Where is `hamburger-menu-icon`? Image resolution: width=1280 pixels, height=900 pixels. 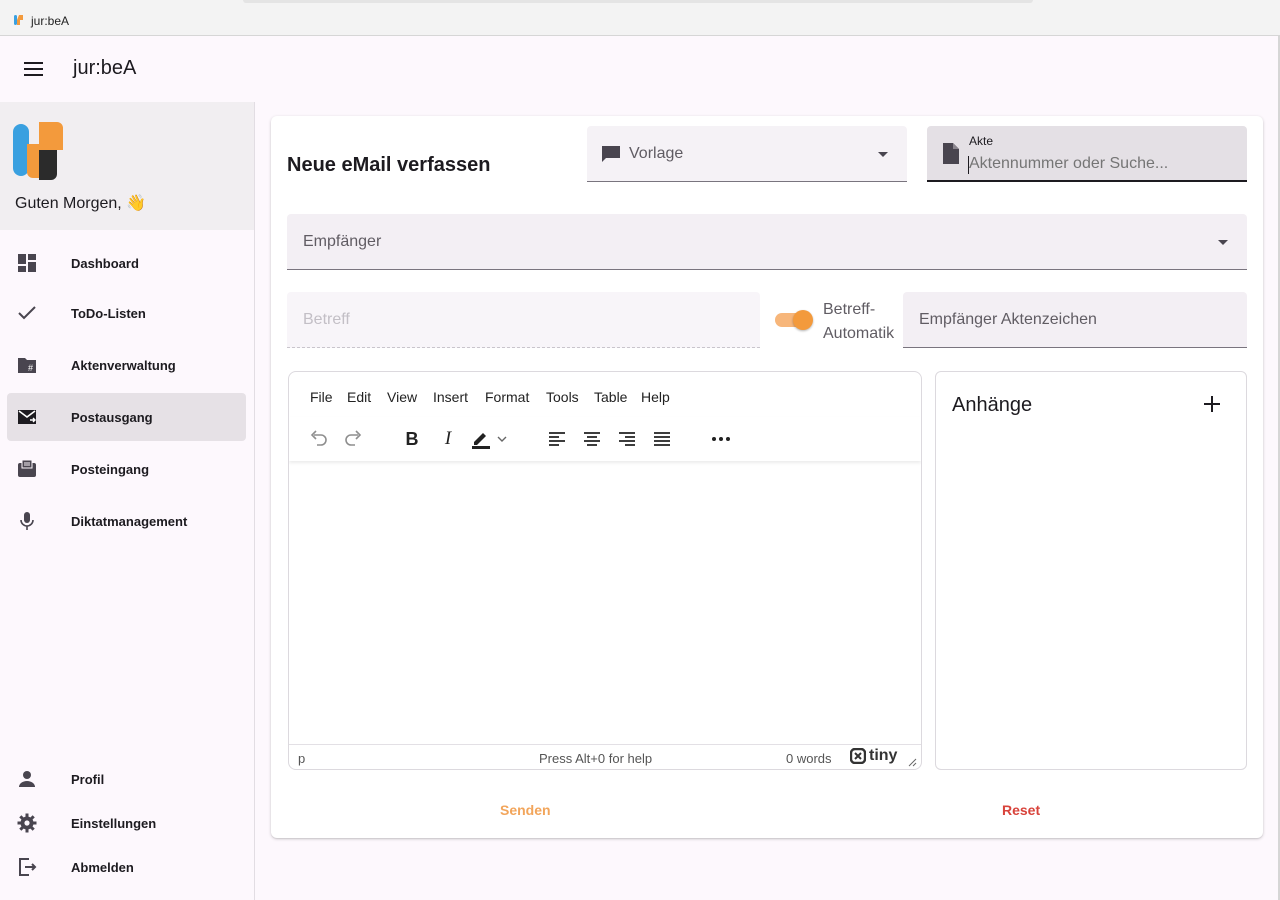 hamburger-menu-icon is located at coordinates (33, 69).